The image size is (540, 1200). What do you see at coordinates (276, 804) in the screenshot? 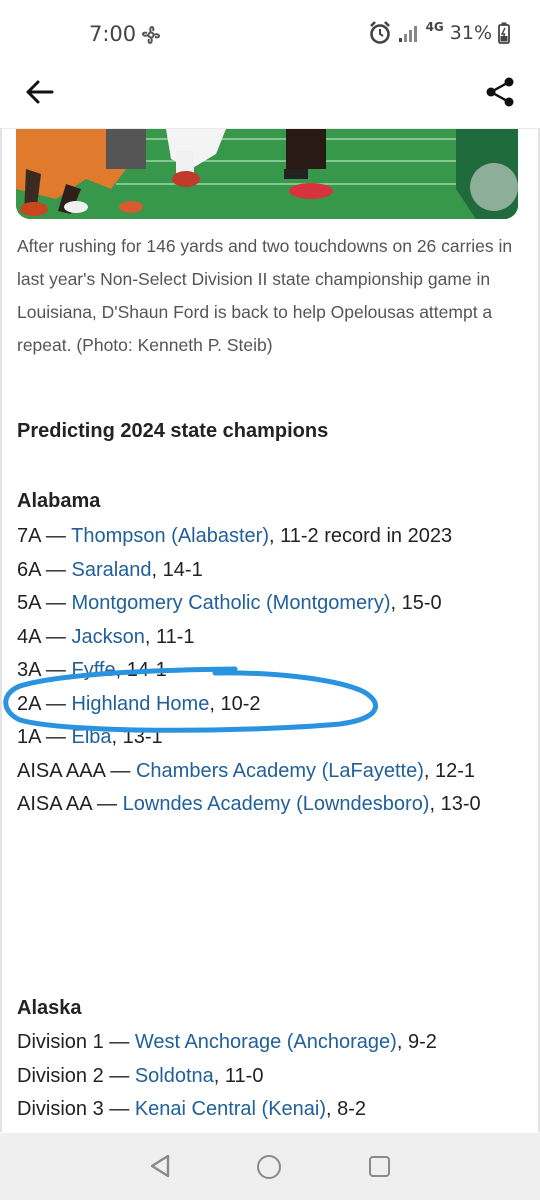
I see `team-link: Lowndes Academy (Lowndesboro)` at bounding box center [276, 804].